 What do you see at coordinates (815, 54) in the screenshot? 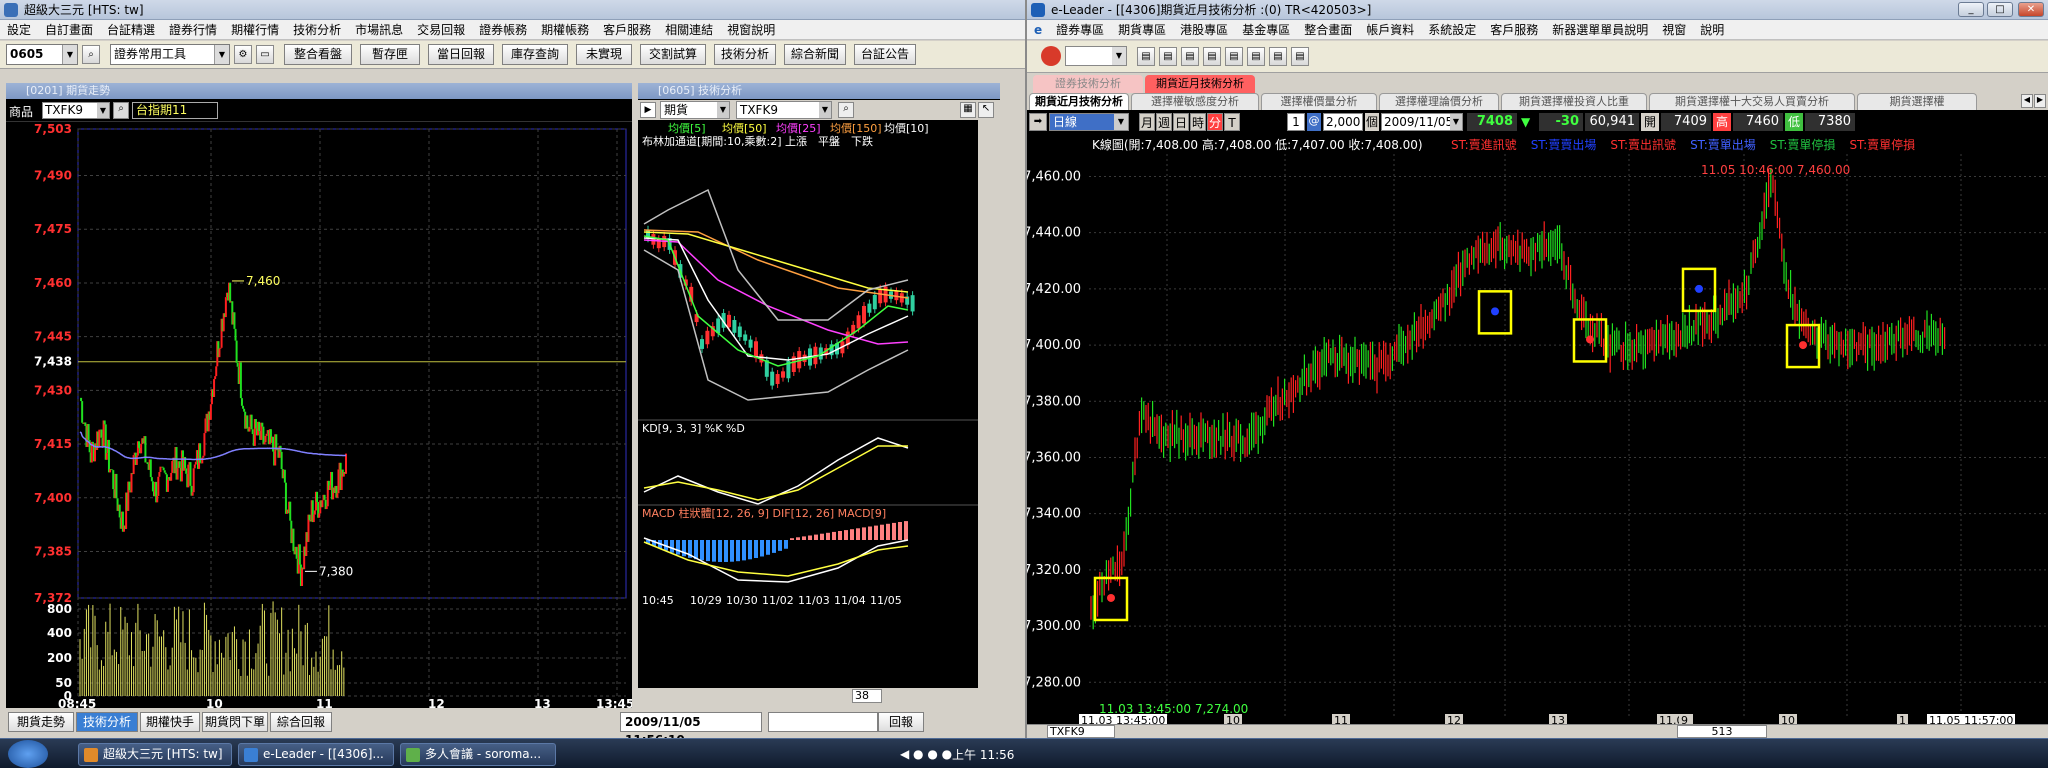
I see `toolbar-button: 綜合新聞` at bounding box center [815, 54].